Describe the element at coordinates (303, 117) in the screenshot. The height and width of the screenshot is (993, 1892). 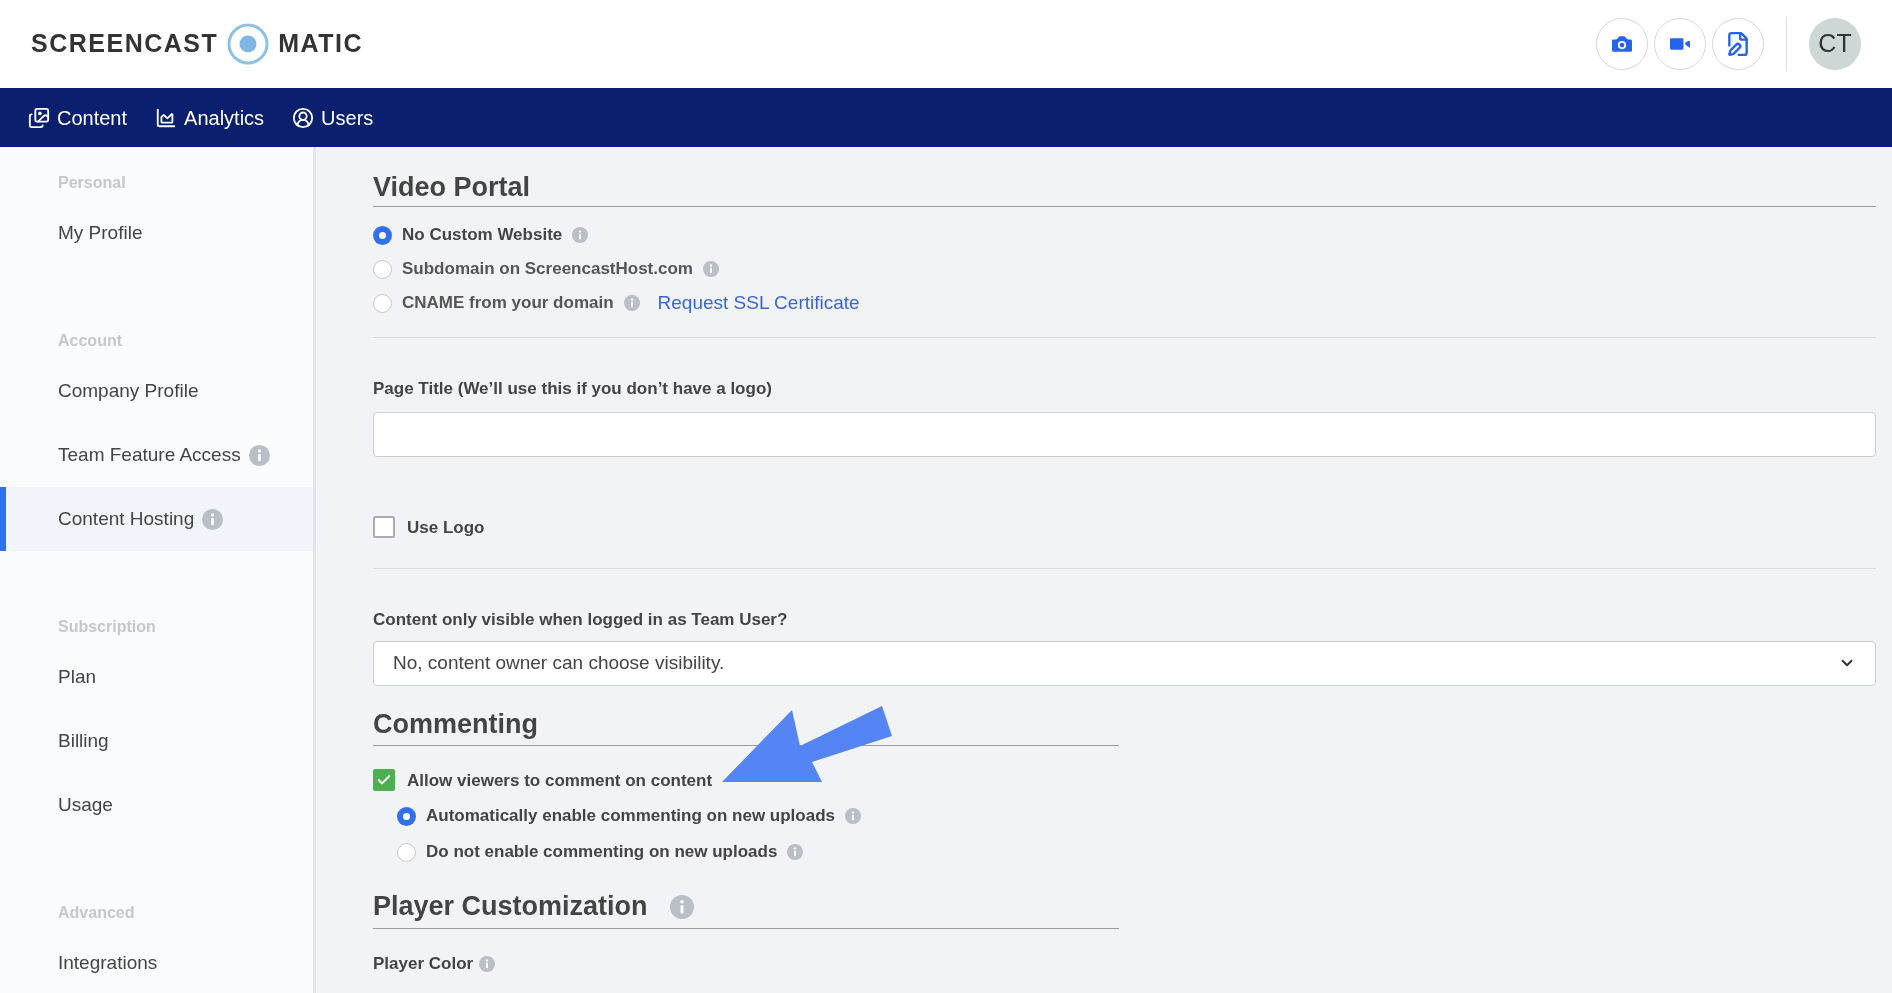
I see `user-circle-icon` at that location.